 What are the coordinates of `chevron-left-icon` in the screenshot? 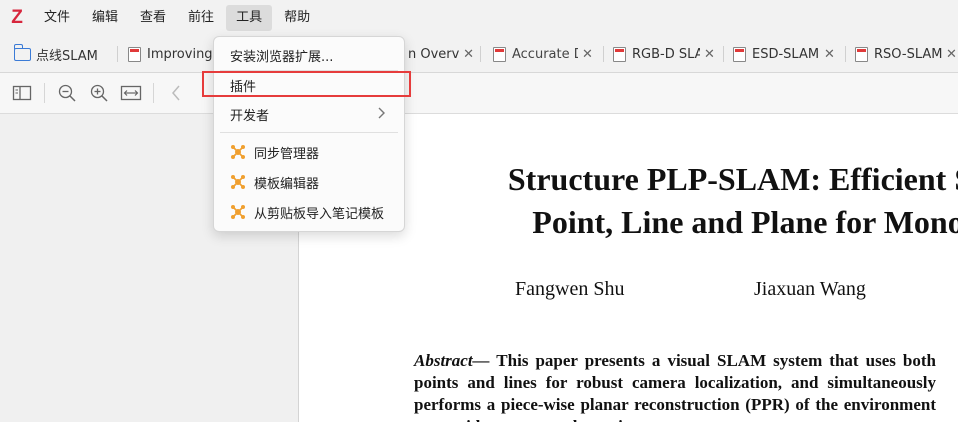 It's located at (176, 93).